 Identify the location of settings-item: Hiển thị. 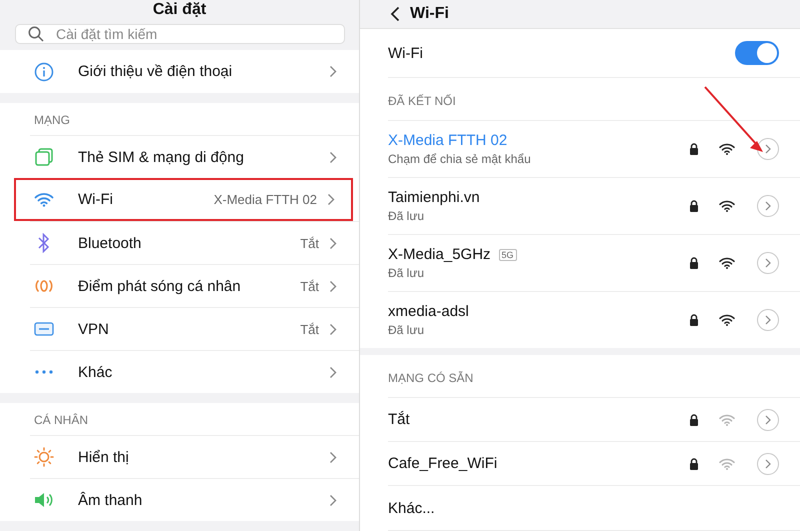
(194, 456).